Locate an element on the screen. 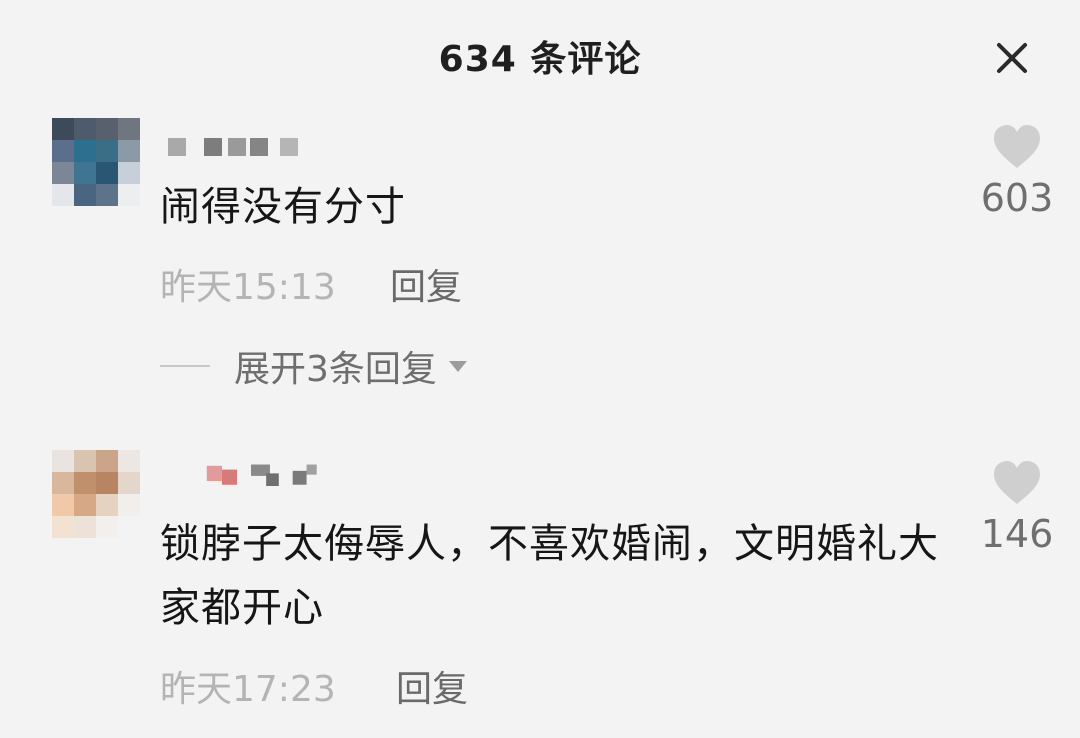  divider-line is located at coordinates (185, 366).